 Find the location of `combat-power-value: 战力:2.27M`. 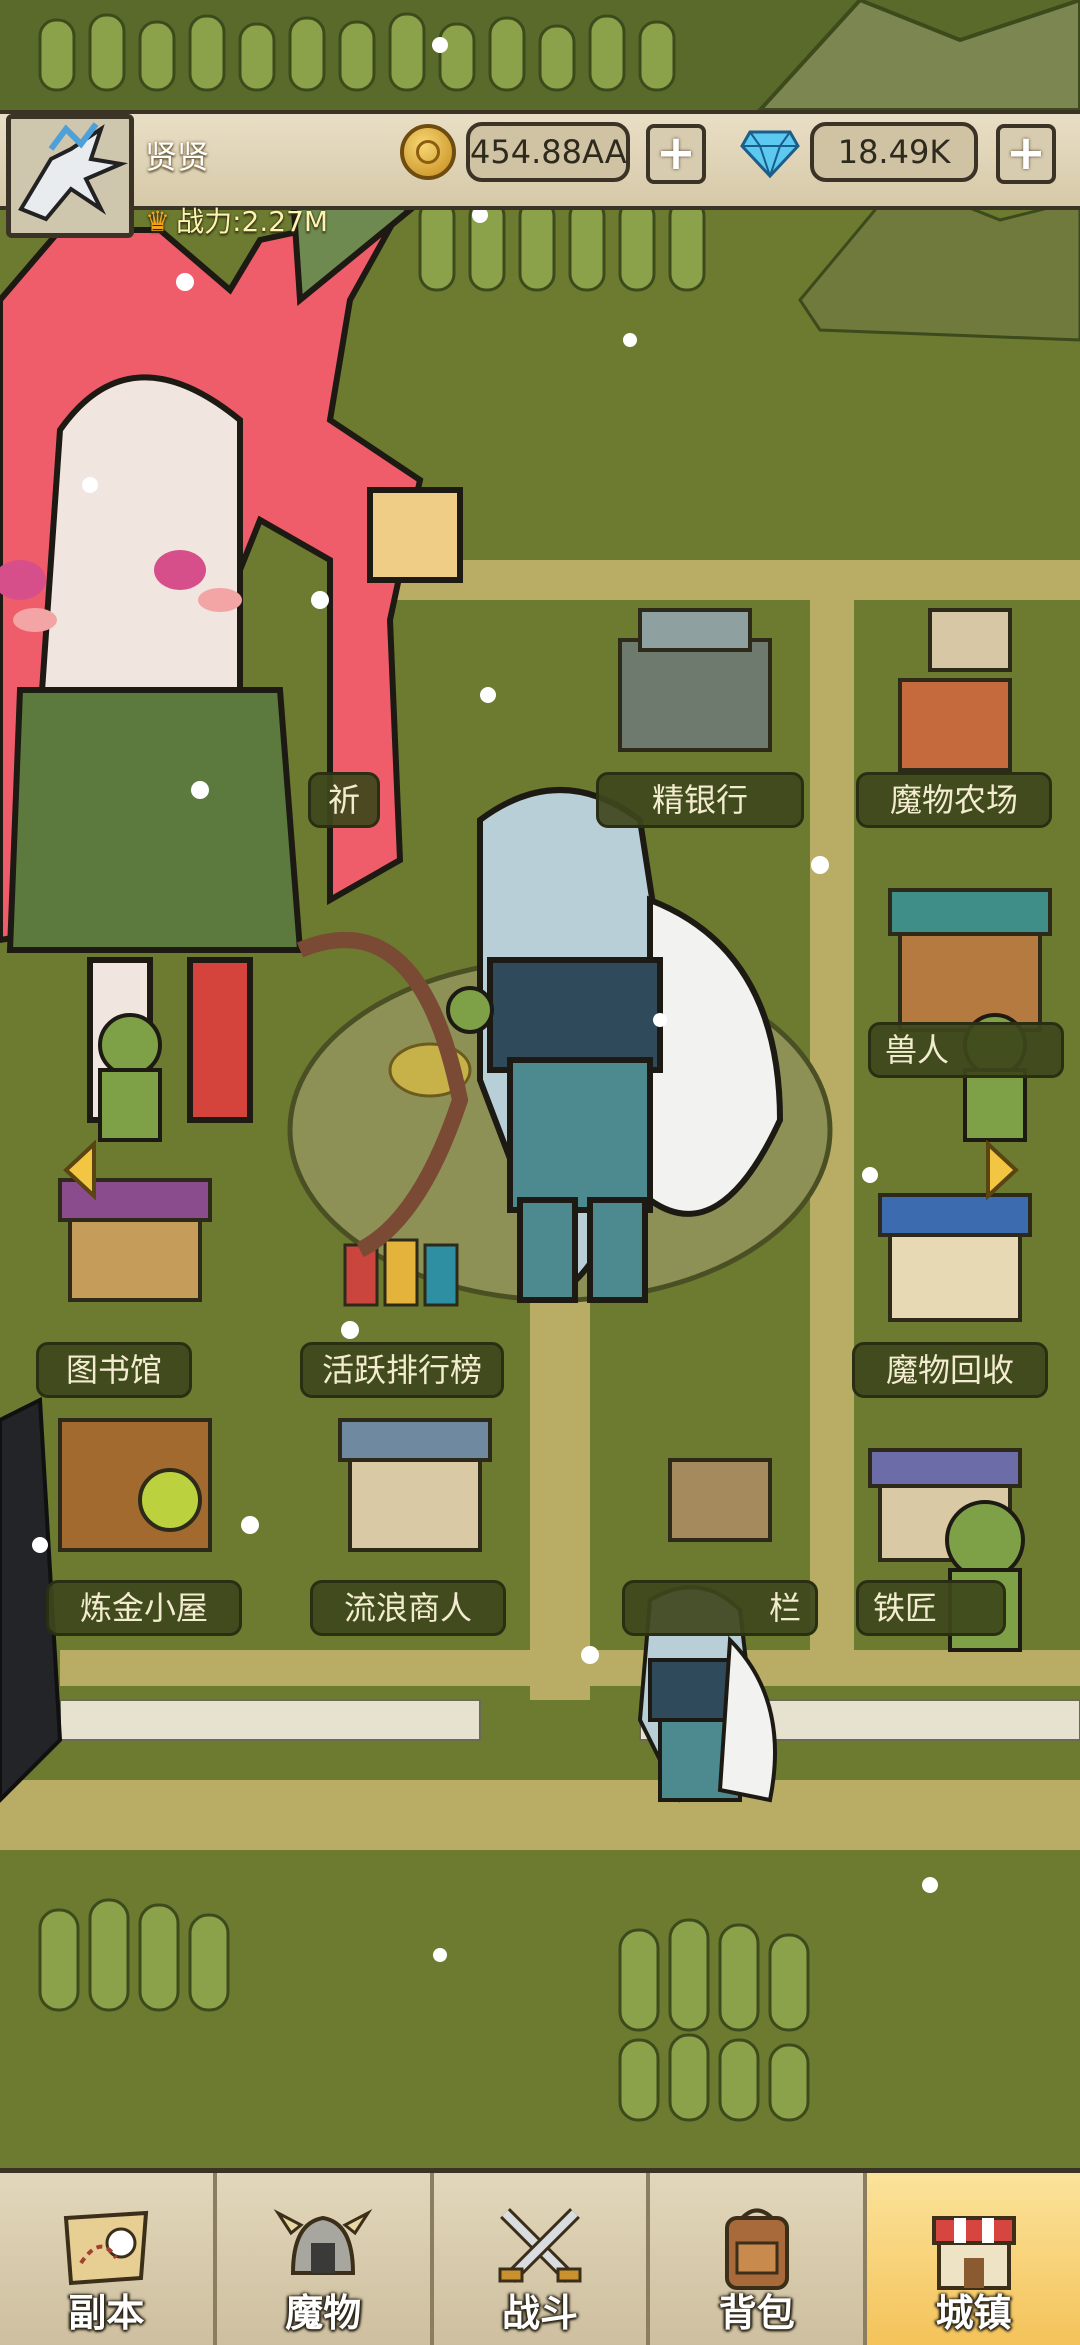

combat-power-value: 战力:2.27M is located at coordinates (252, 221).